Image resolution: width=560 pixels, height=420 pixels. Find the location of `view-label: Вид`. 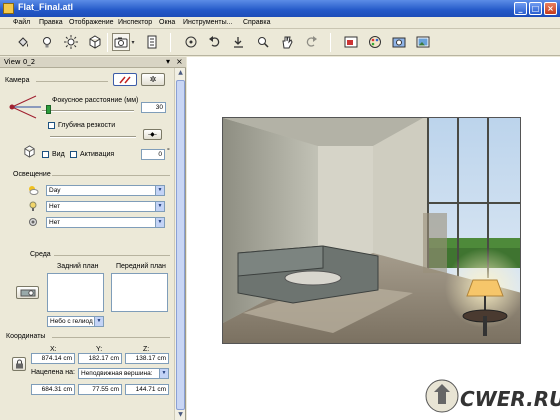

view-label: Вид is located at coordinates (58, 154).